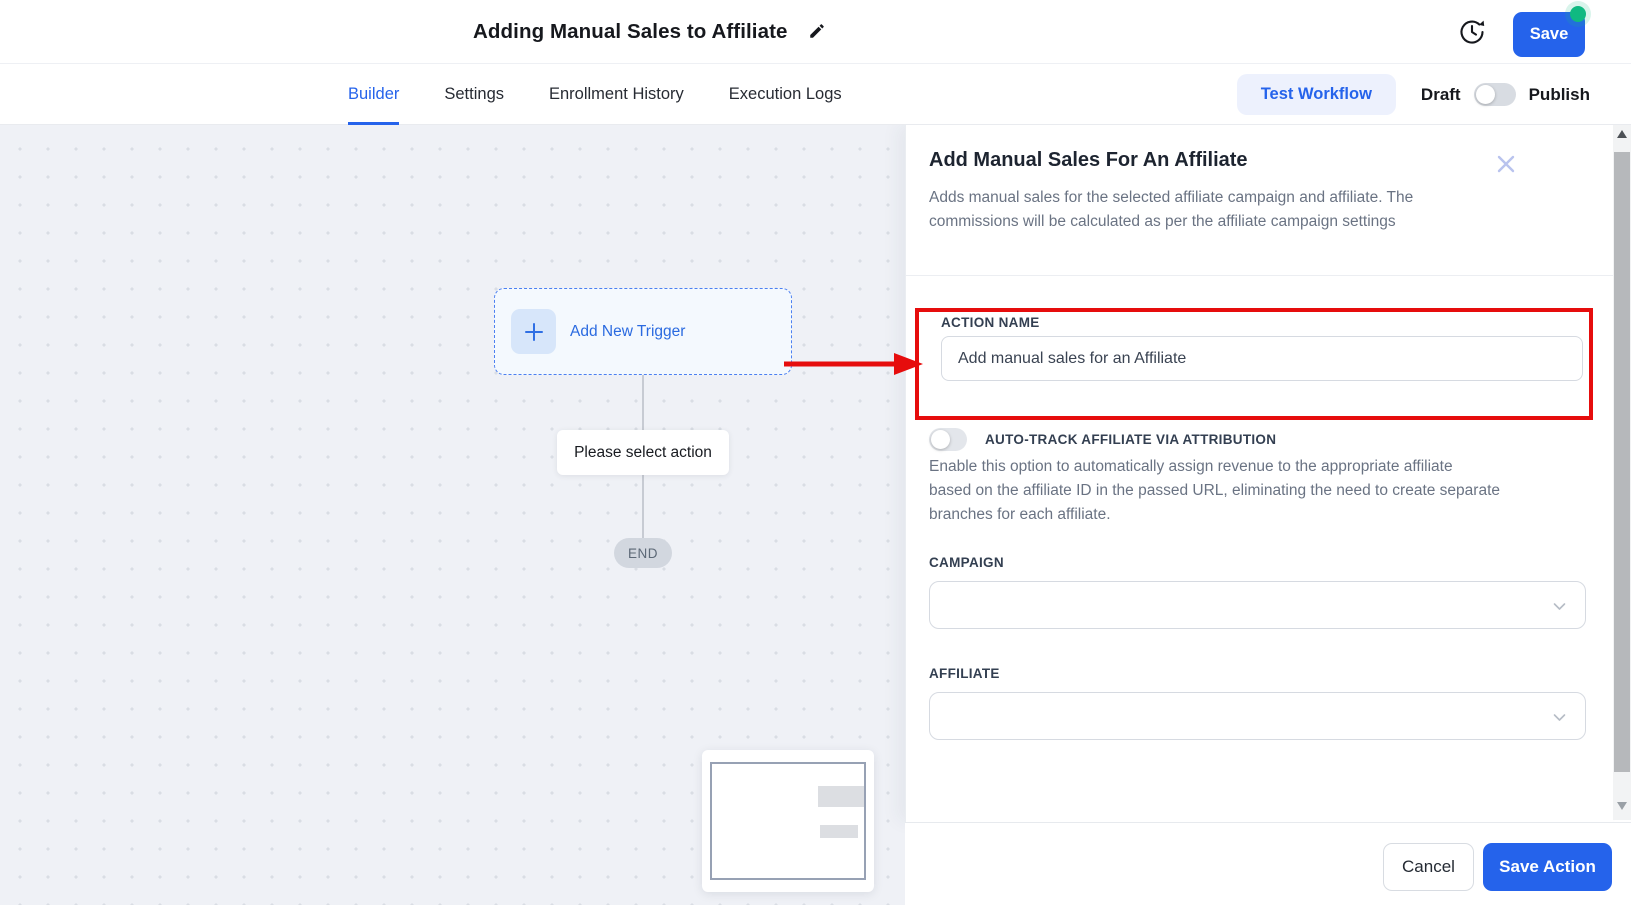 This screenshot has height=905, width=1631. I want to click on select-action-hint: Please select action, so click(643, 452).